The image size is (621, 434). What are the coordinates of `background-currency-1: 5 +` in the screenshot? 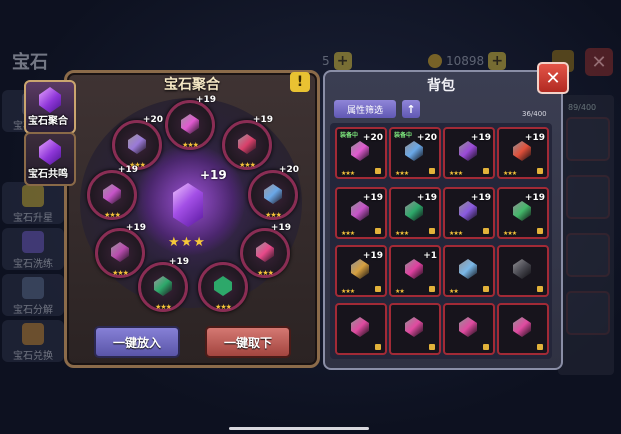 It's located at (337, 61).